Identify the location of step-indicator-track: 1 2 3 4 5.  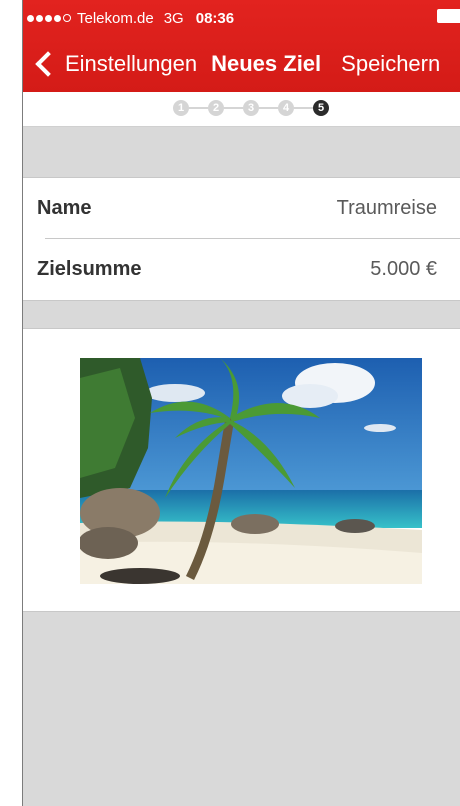
(251, 108).